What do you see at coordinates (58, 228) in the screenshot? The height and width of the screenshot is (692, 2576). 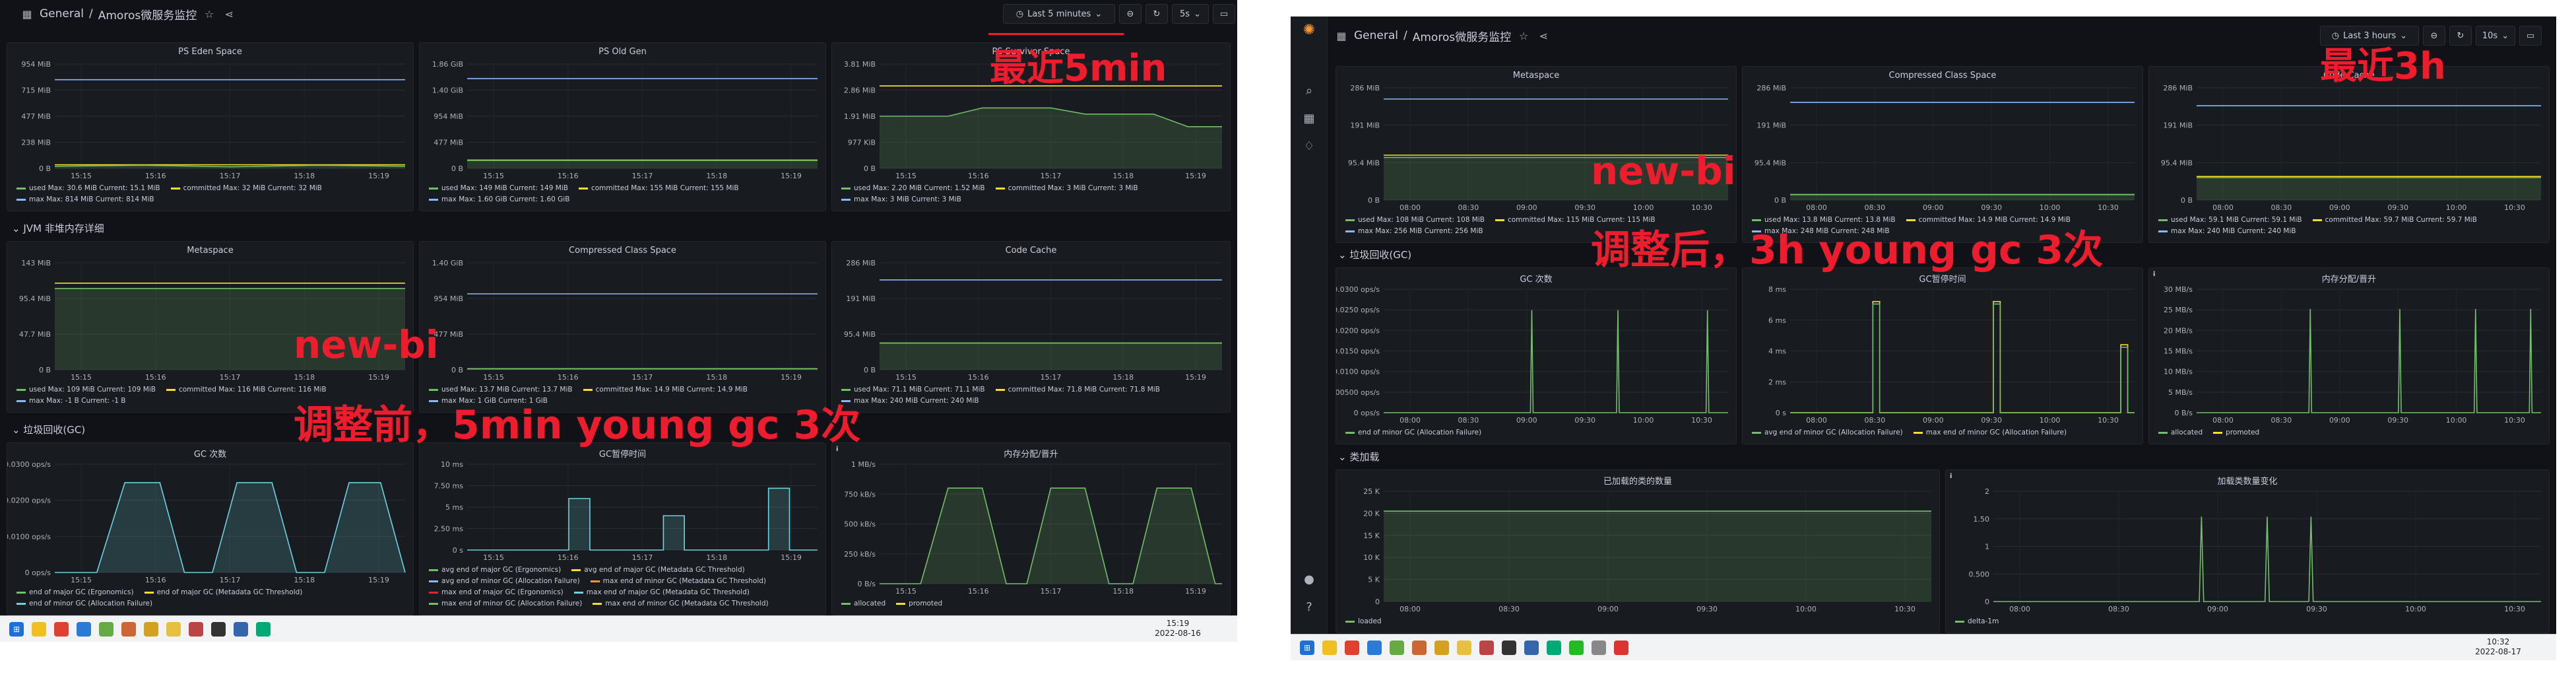 I see `row-header-jvm-nonheap: ⌄ JVM 非堆内存详细` at bounding box center [58, 228].